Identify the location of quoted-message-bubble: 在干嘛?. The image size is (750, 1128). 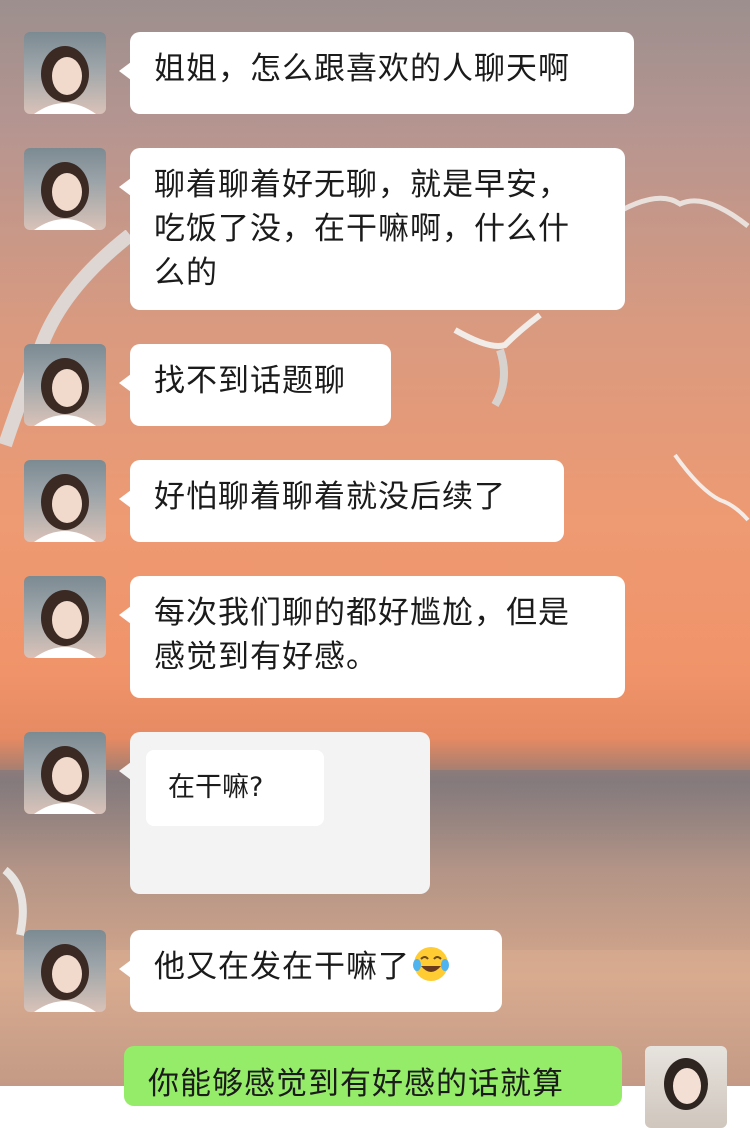
(235, 788).